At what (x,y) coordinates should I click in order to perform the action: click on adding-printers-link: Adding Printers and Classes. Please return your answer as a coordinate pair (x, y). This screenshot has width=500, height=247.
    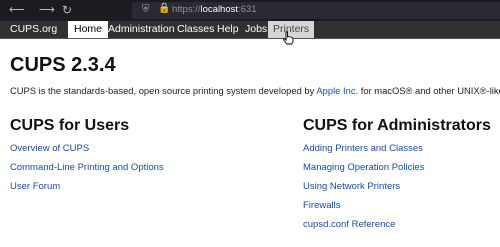
    Looking at the image, I should click on (363, 152).